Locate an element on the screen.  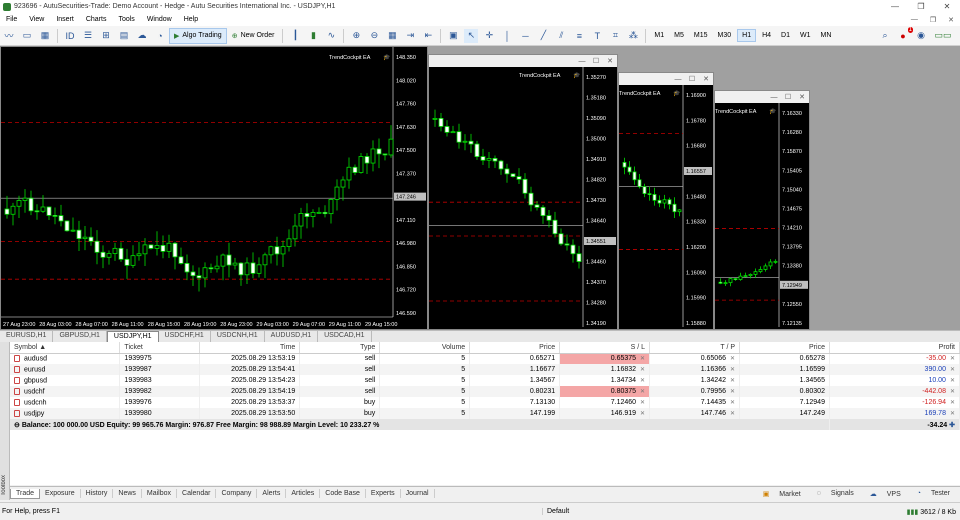
col-price: Price is located at coordinates (515, 348).